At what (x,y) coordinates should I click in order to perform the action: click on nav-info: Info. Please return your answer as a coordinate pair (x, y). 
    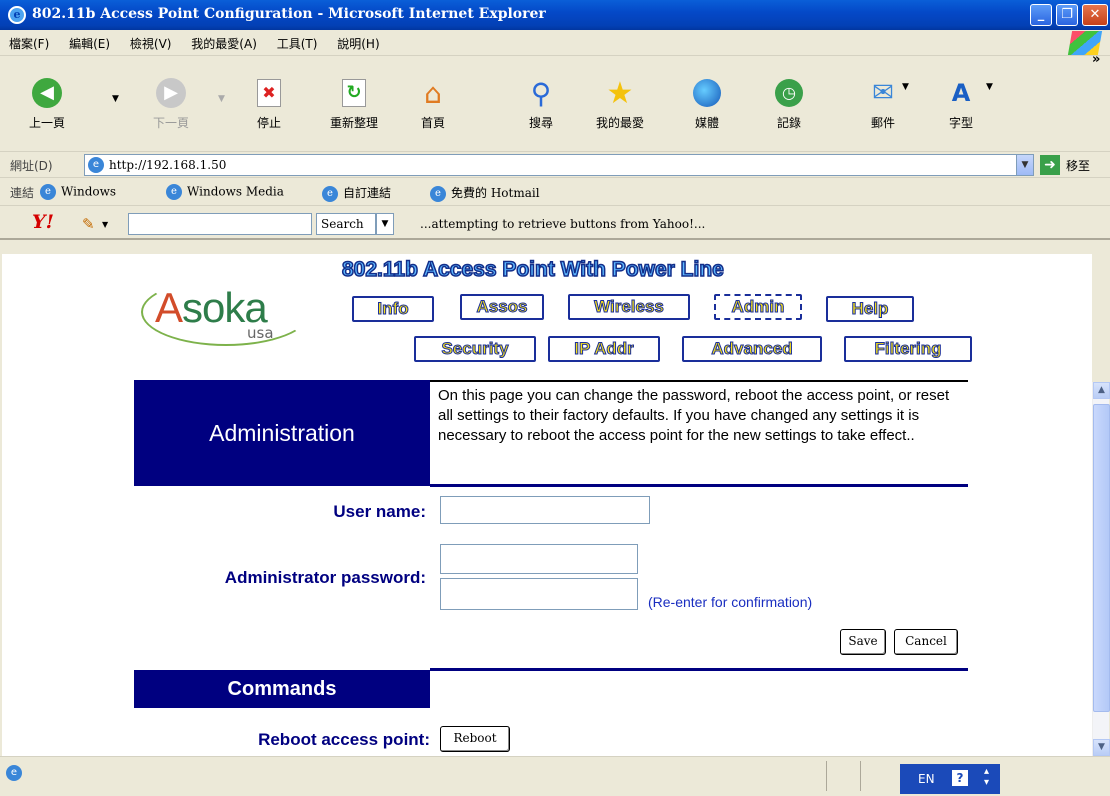
    Looking at the image, I should click on (393, 309).